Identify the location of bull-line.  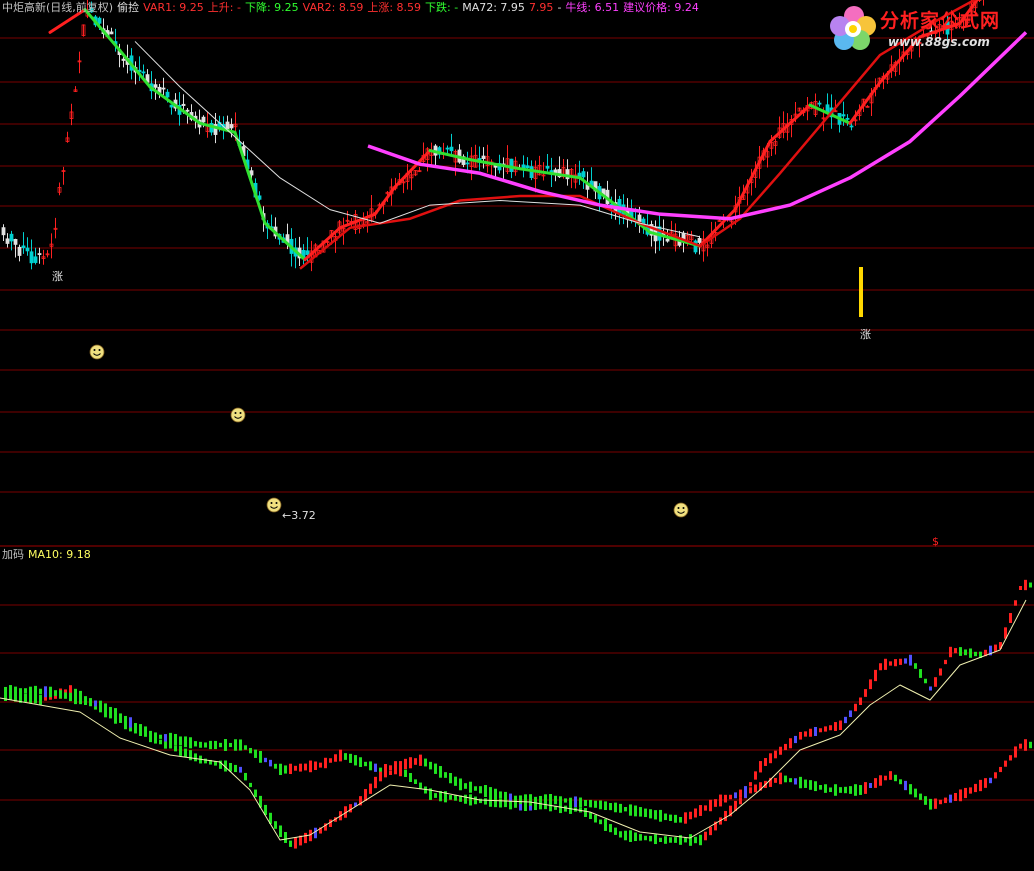
(697, 126).